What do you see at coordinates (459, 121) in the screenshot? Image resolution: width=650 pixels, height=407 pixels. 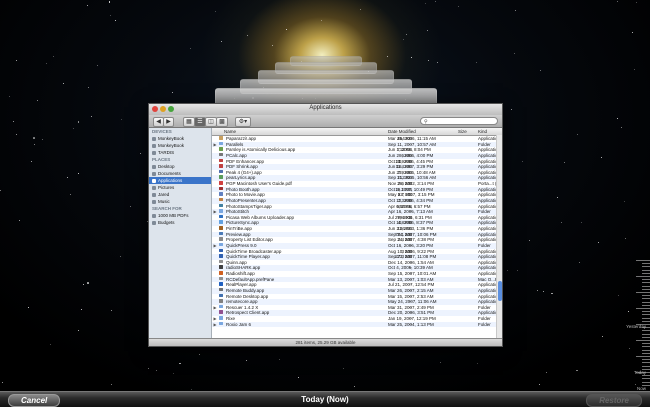 I see `search-field: ⚲` at bounding box center [459, 121].